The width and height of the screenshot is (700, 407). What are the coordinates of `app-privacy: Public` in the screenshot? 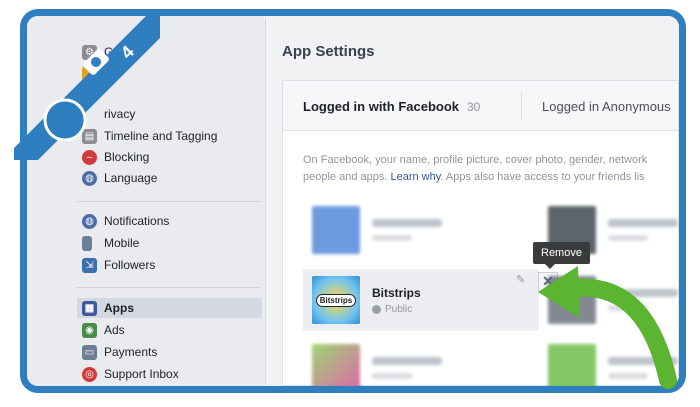 It's located at (399, 309).